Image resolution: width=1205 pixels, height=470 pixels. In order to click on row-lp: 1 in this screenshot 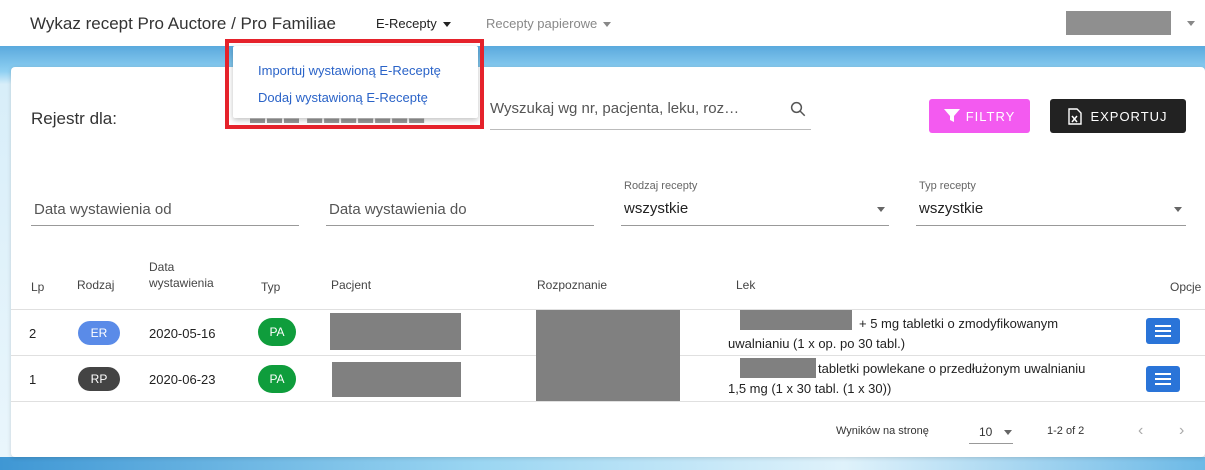, I will do `click(33, 379)`.